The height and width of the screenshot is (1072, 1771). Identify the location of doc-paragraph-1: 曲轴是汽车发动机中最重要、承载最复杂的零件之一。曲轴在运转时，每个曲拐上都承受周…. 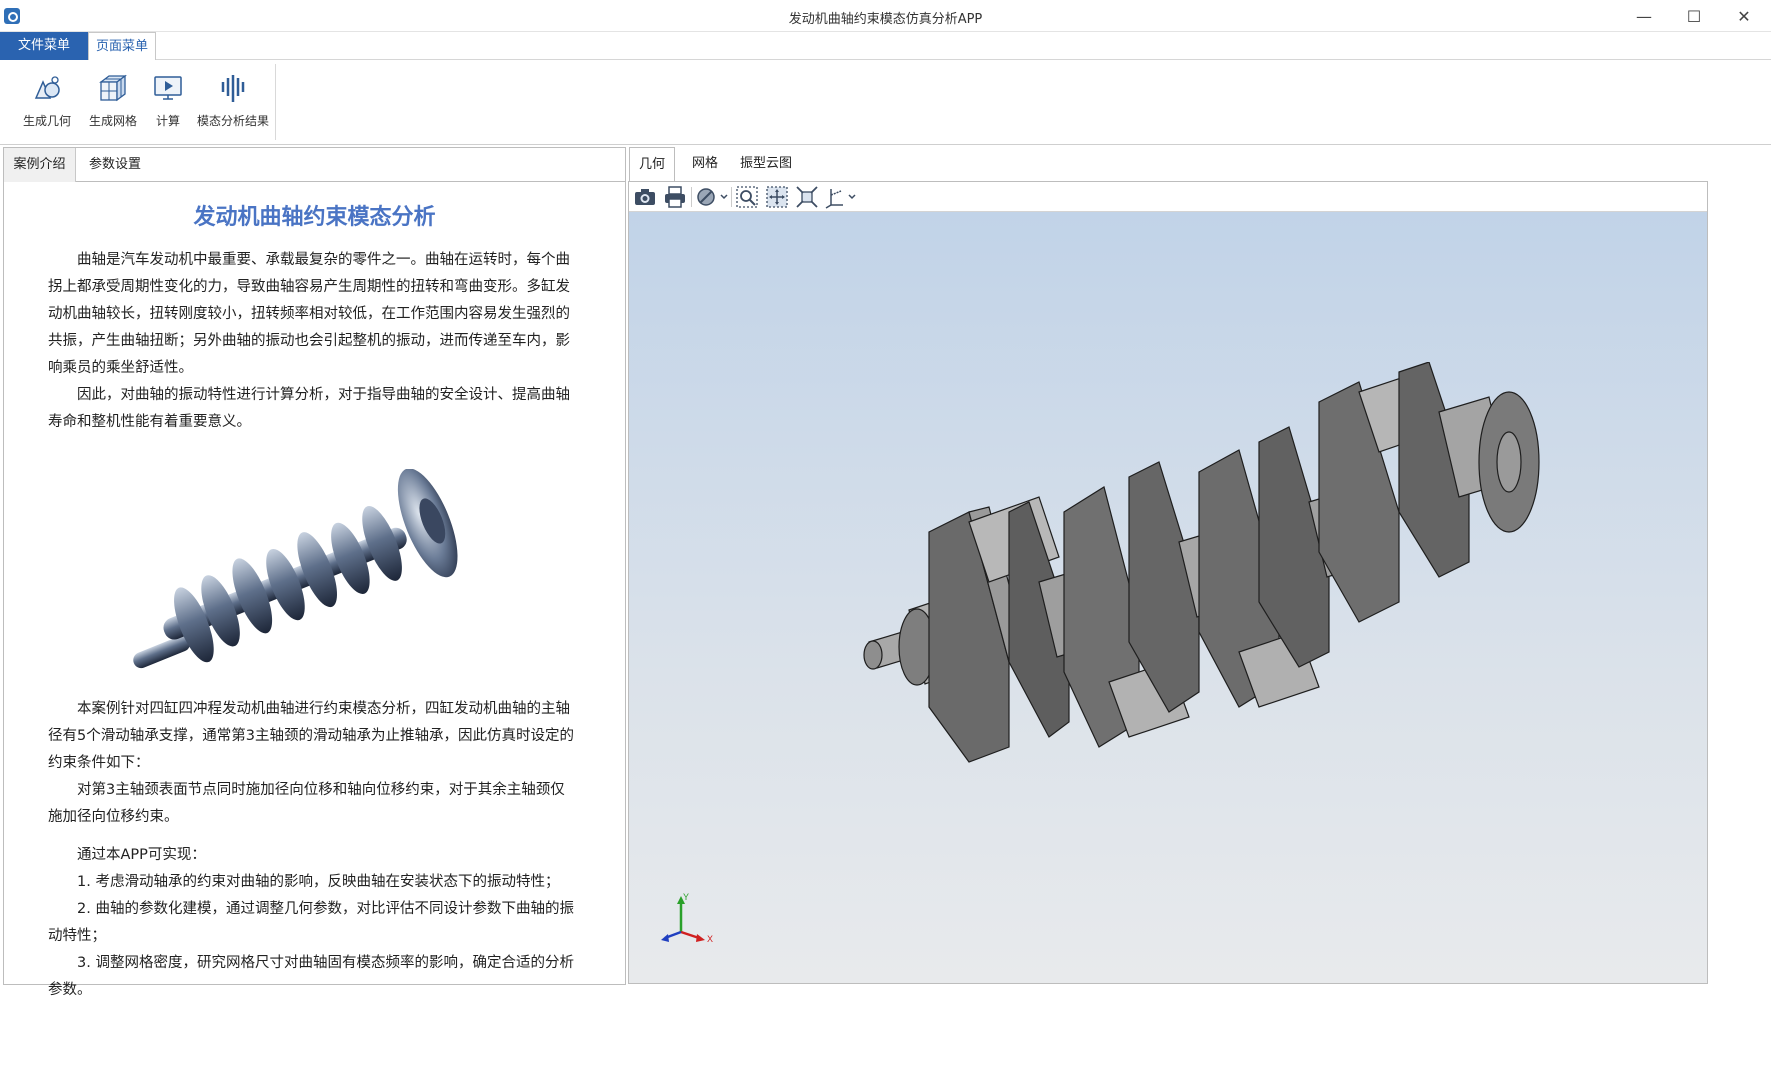
(309, 314).